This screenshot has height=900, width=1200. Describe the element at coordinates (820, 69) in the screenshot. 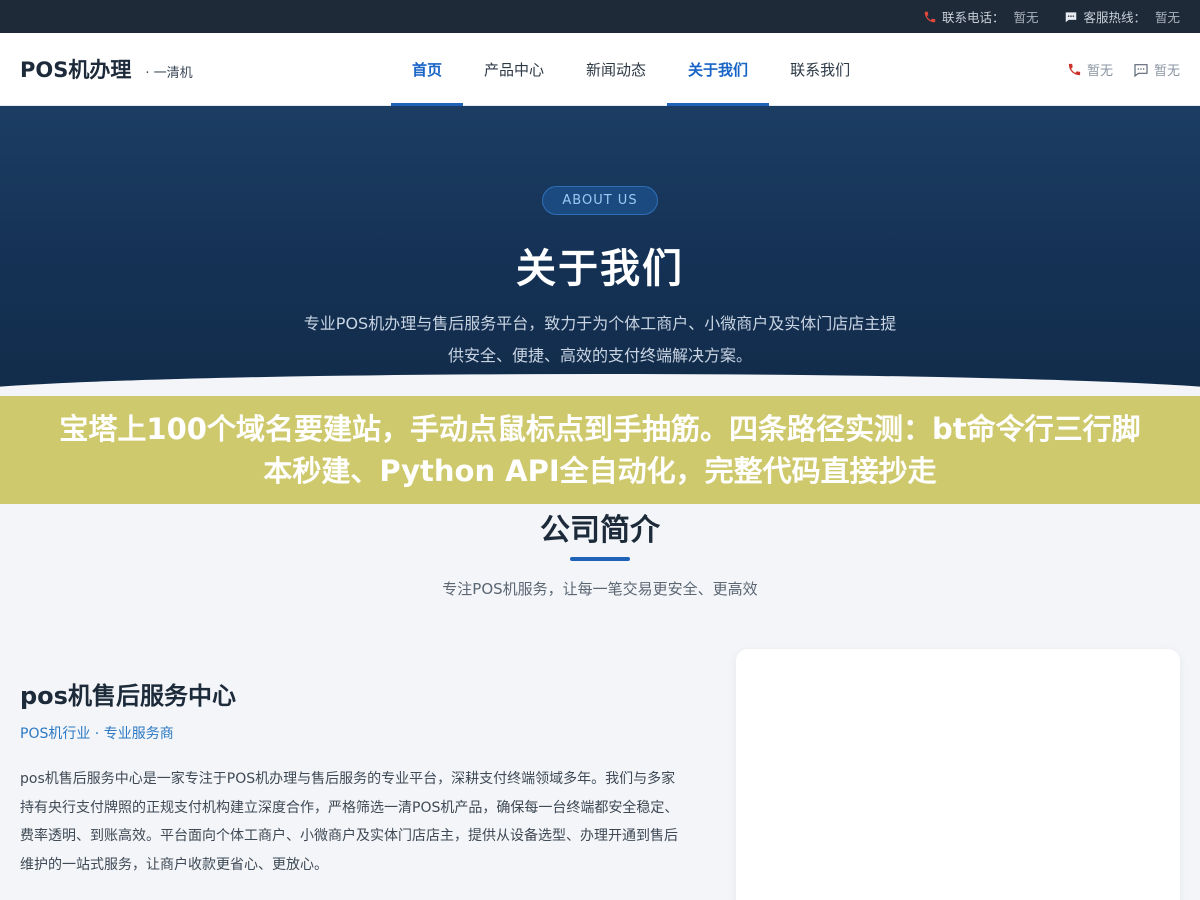

I see `nav-contact: 联系我们` at that location.